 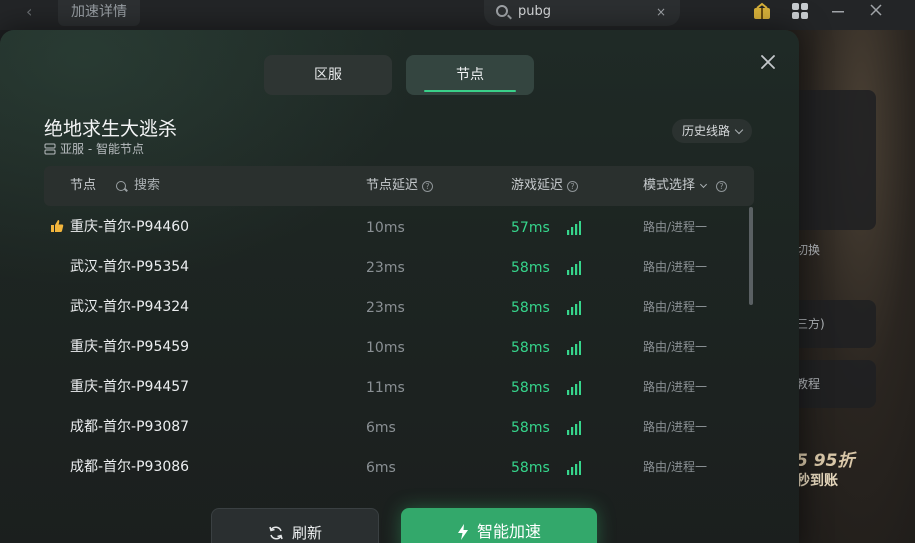 I want to click on clear-icon: ×, so click(x=661, y=12).